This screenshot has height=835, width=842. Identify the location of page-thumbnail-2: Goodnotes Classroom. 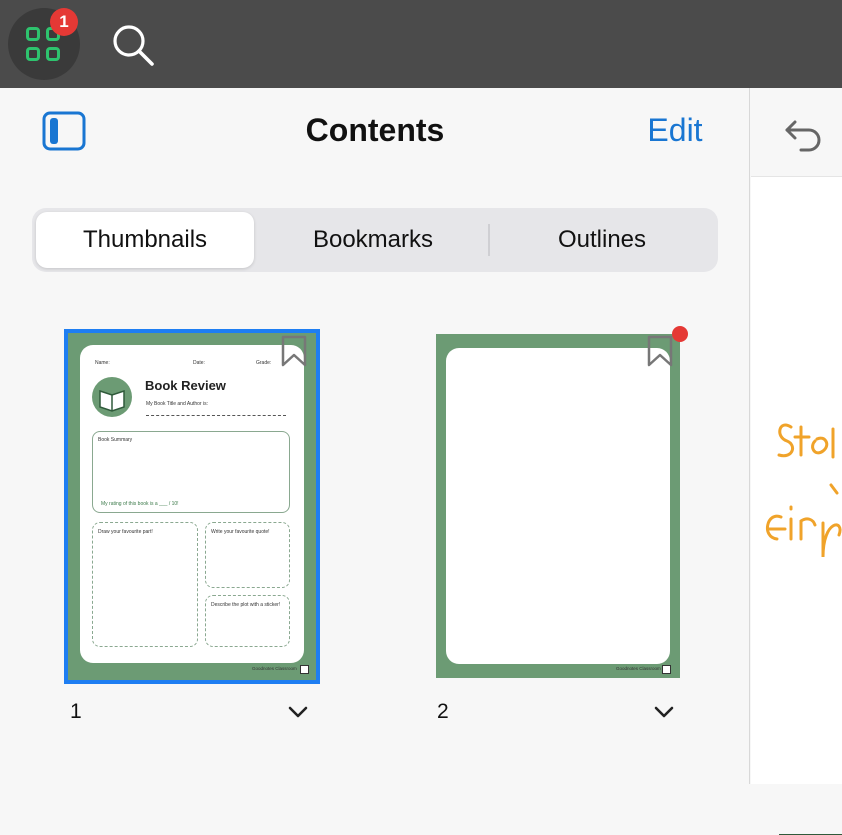
(558, 506).